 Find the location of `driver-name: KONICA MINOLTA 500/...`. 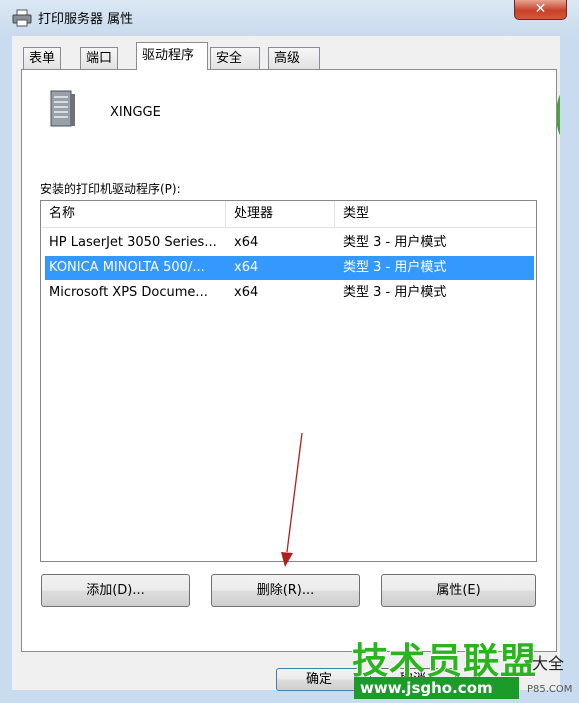

driver-name: KONICA MINOLTA 500/... is located at coordinates (127, 267).